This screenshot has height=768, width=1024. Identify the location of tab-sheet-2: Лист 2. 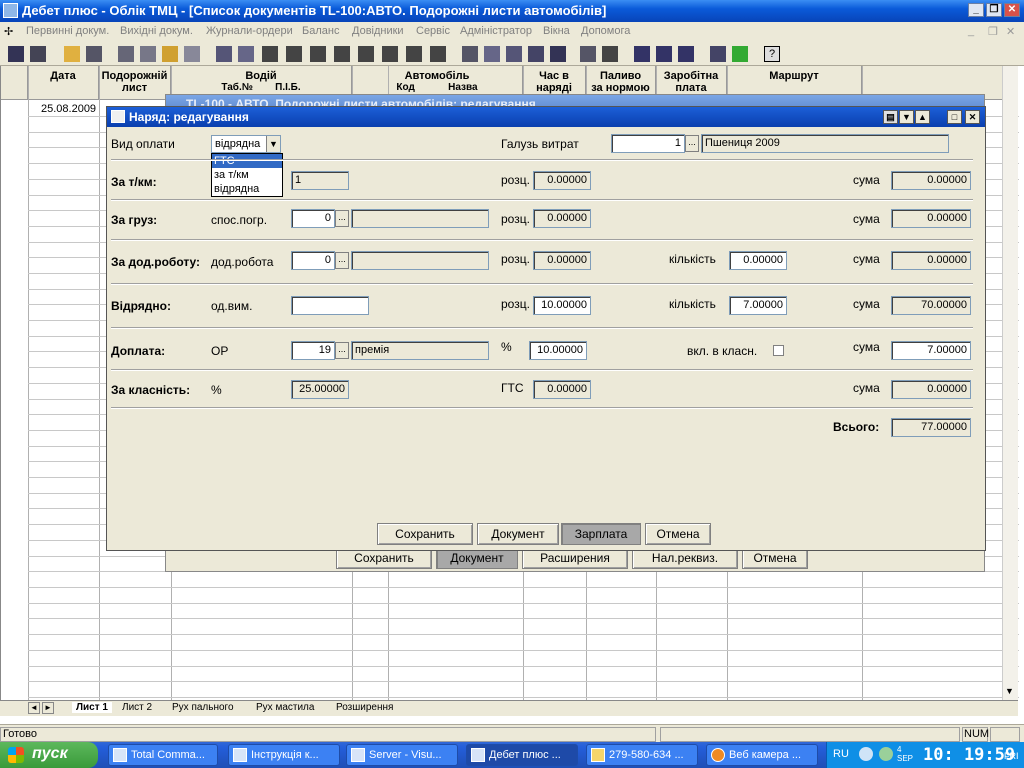
(137, 707).